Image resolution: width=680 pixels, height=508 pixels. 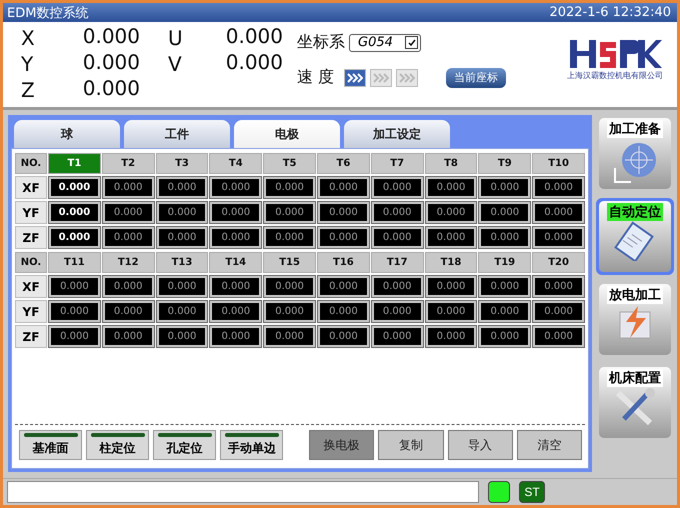 I want to click on column-header: T2, so click(x=128, y=163).